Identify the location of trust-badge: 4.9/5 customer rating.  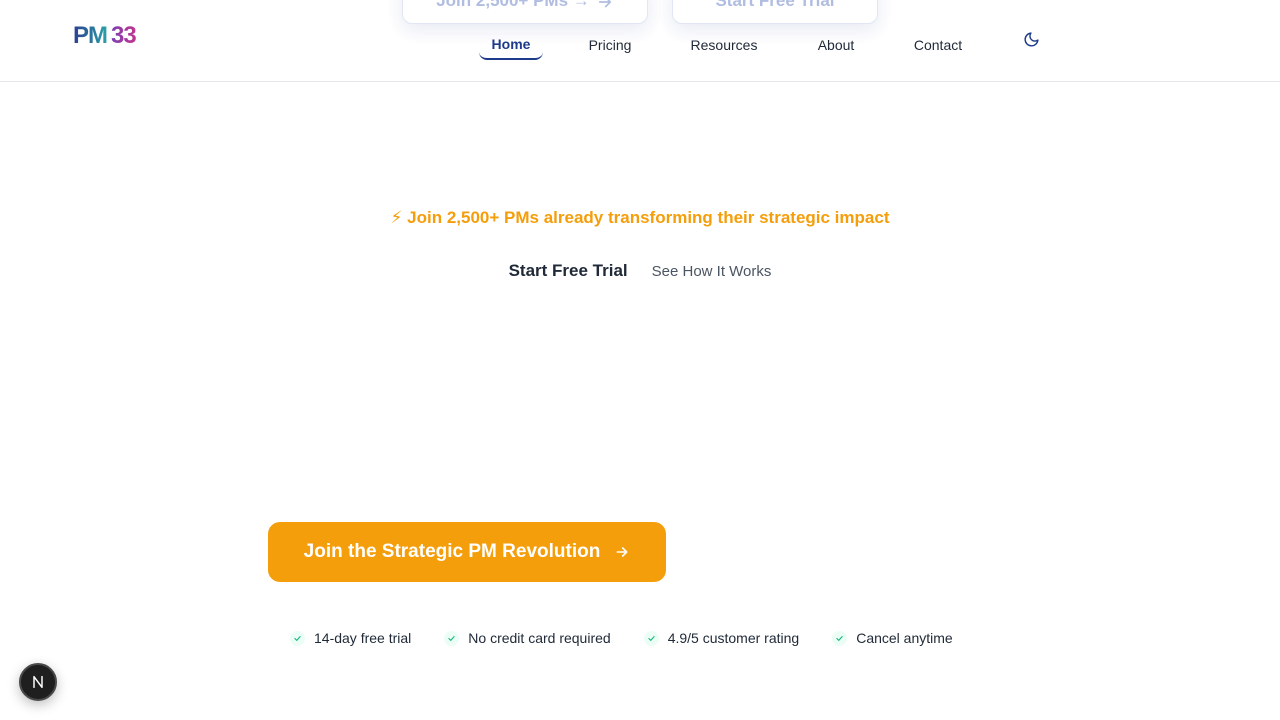
(721, 638).